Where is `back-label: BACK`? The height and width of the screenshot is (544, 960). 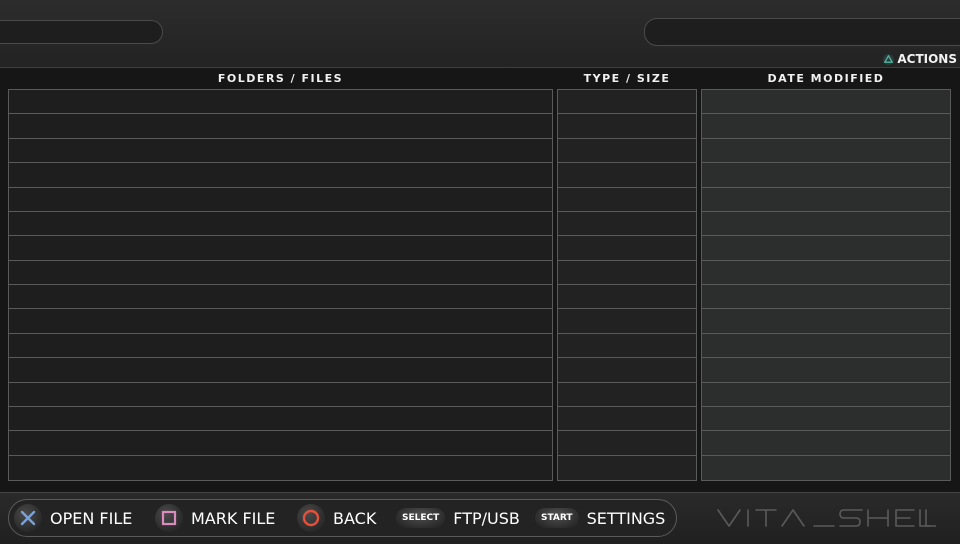 back-label: BACK is located at coordinates (355, 518).